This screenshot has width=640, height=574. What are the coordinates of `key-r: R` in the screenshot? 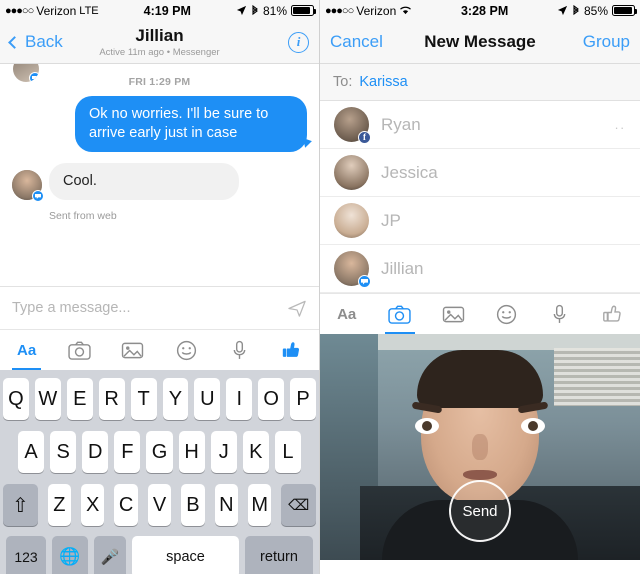 It's located at (111, 399).